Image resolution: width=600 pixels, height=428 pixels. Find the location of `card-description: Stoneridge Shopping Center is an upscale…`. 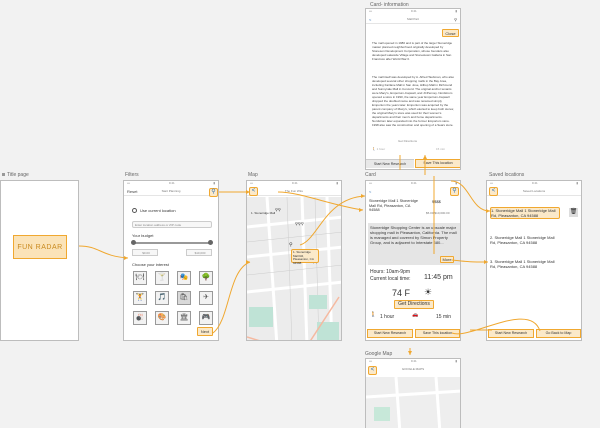

card-description: Stoneridge Shopping Center is an upscale… is located at coordinates (413, 235).